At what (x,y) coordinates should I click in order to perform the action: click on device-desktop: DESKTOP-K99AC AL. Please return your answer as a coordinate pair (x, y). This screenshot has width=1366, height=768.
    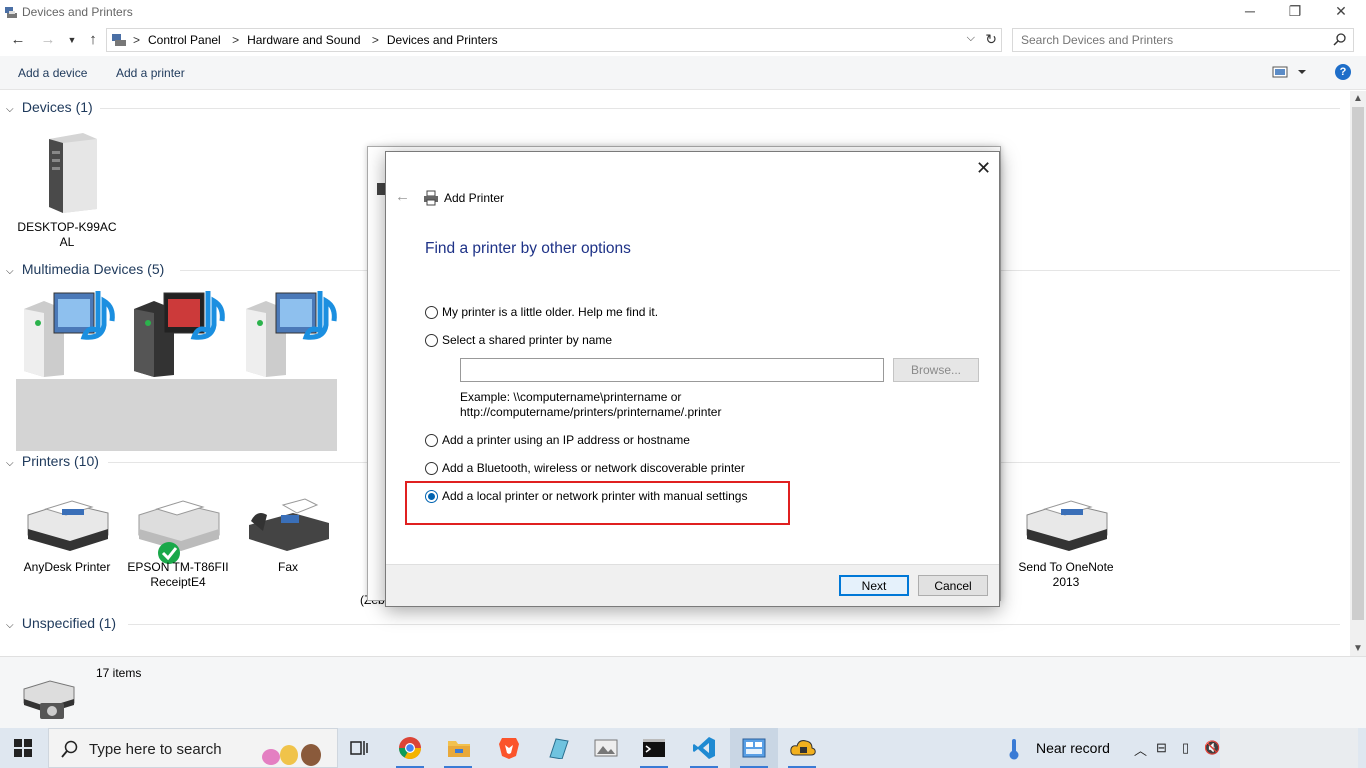
    Looking at the image, I should click on (67, 189).